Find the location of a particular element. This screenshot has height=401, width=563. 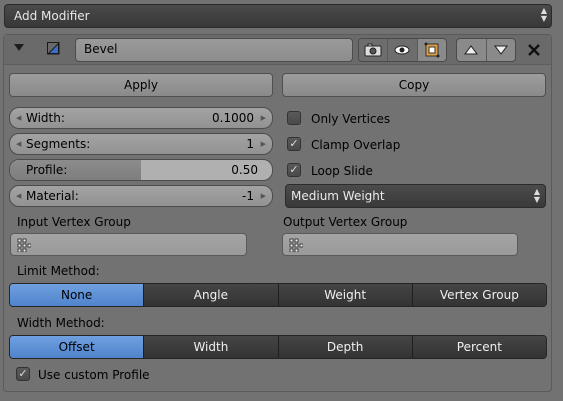

apply-button: Apply is located at coordinates (141, 85).